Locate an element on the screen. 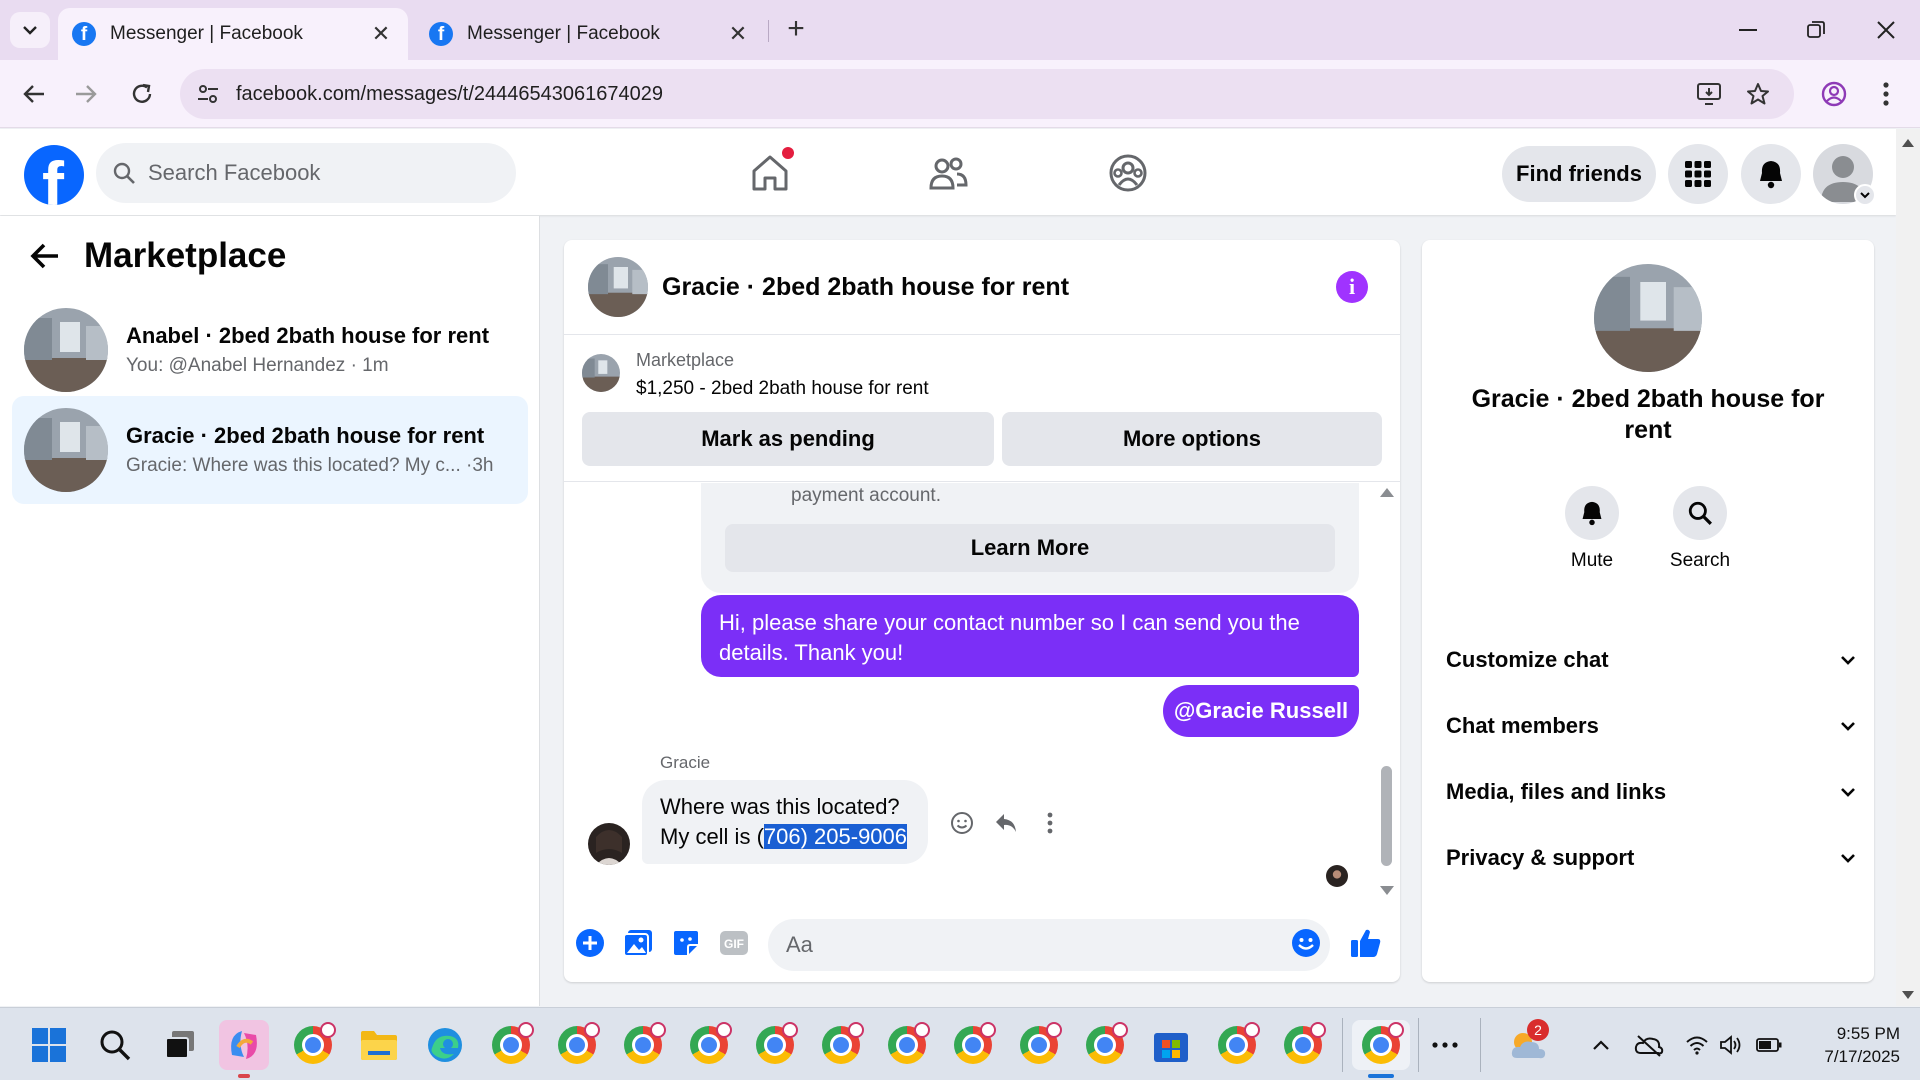 The height and width of the screenshot is (1080, 1920). onedrive-tray-icon is located at coordinates (1649, 1045).